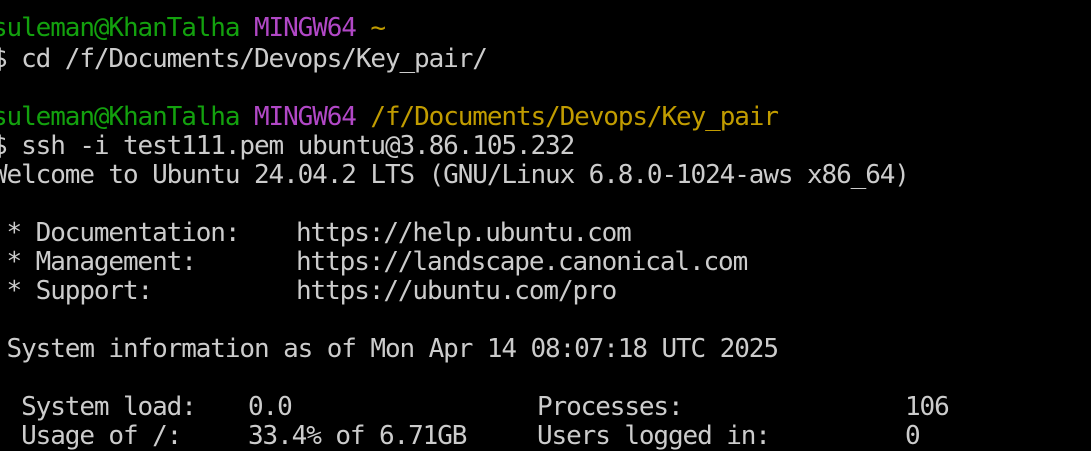 This screenshot has height=451, width=1091. I want to click on prompt-line-1: suleman@KhanTalha MINGW64 ~, so click(193, 28).